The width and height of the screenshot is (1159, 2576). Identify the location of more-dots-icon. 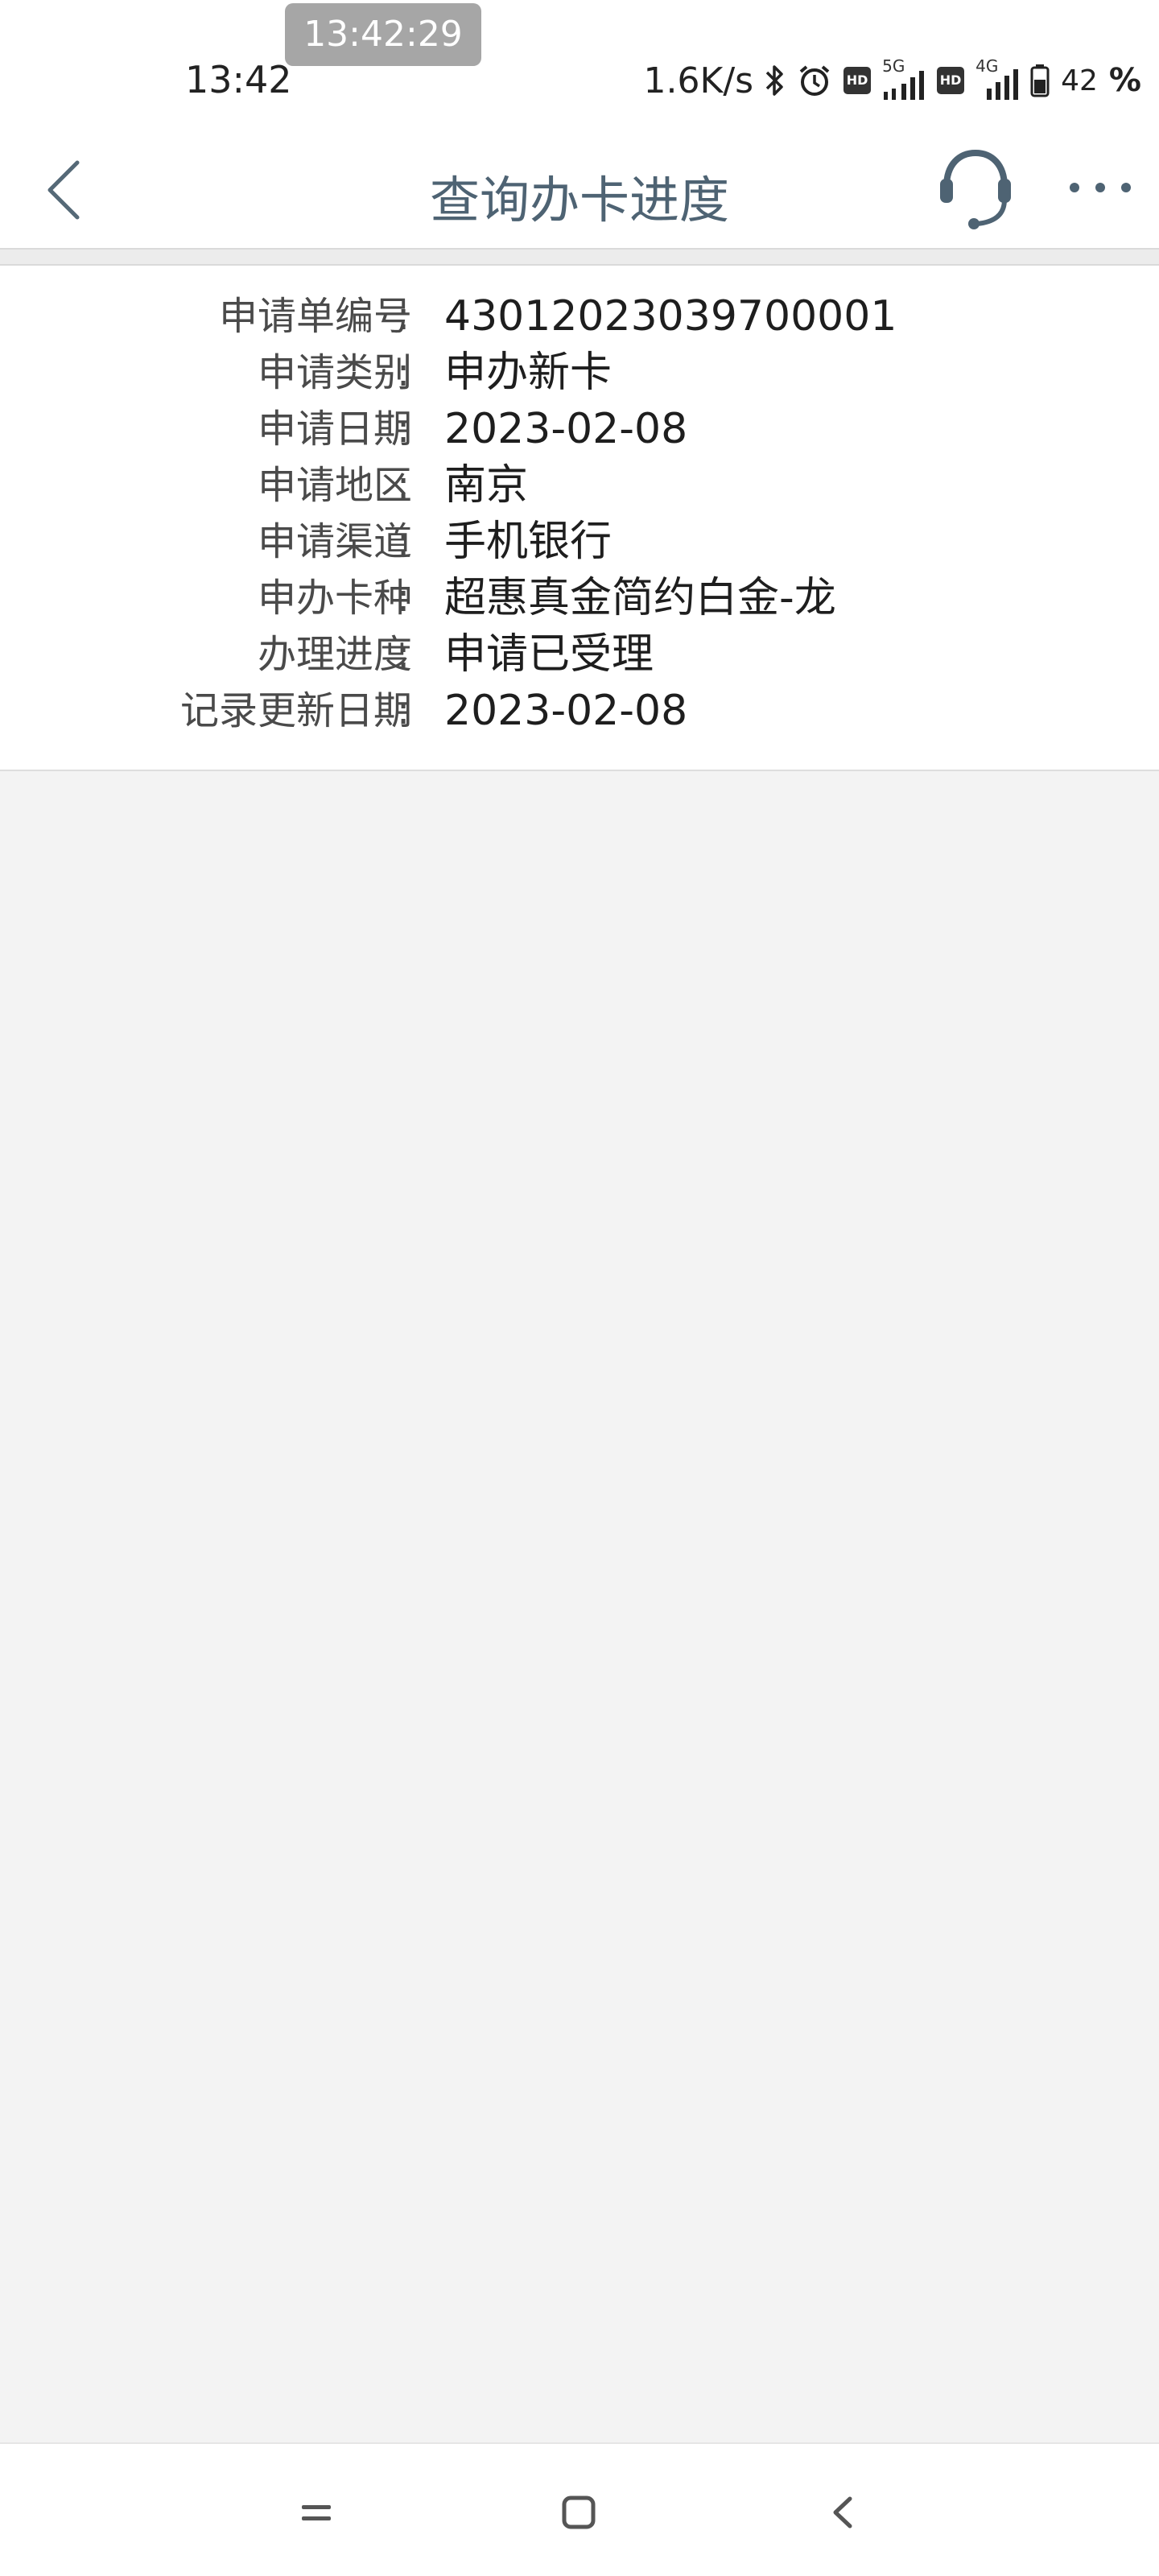
(1100, 187).